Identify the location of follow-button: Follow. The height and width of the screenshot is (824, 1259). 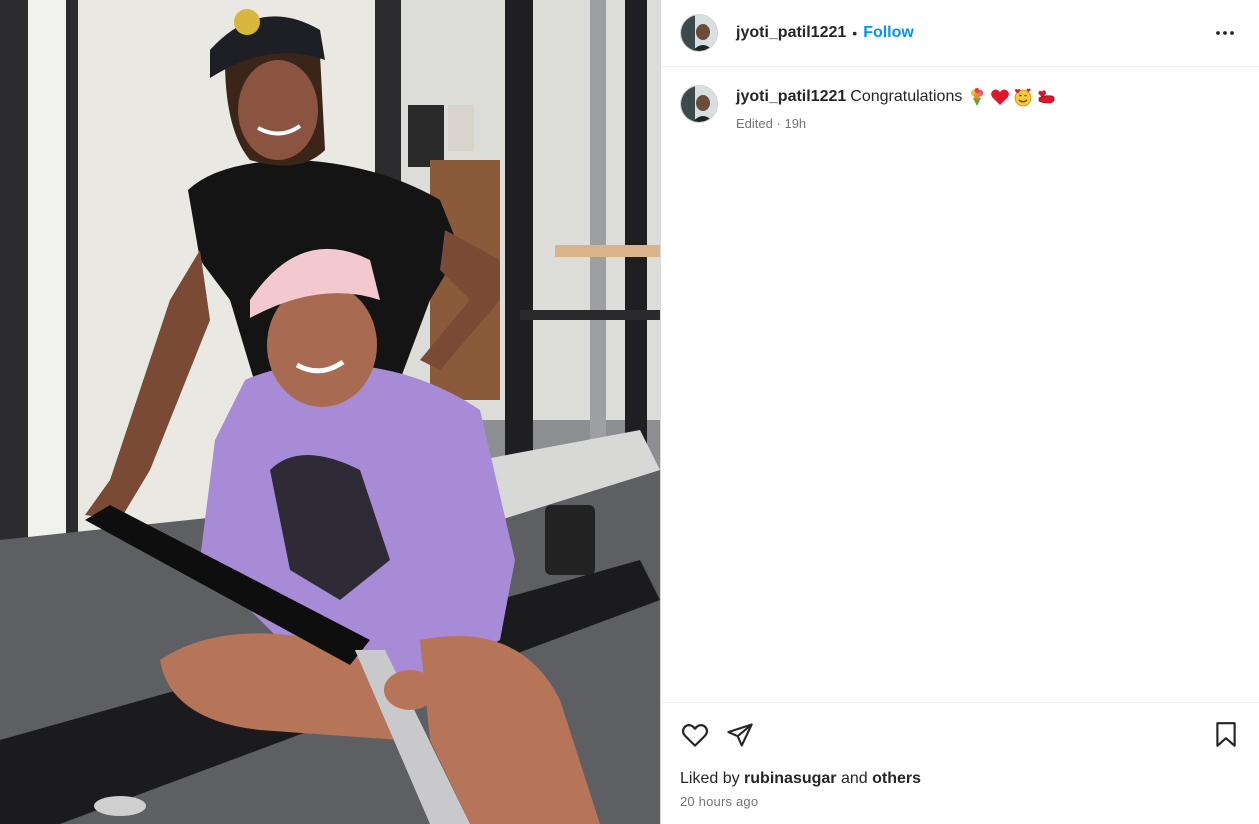
(888, 33).